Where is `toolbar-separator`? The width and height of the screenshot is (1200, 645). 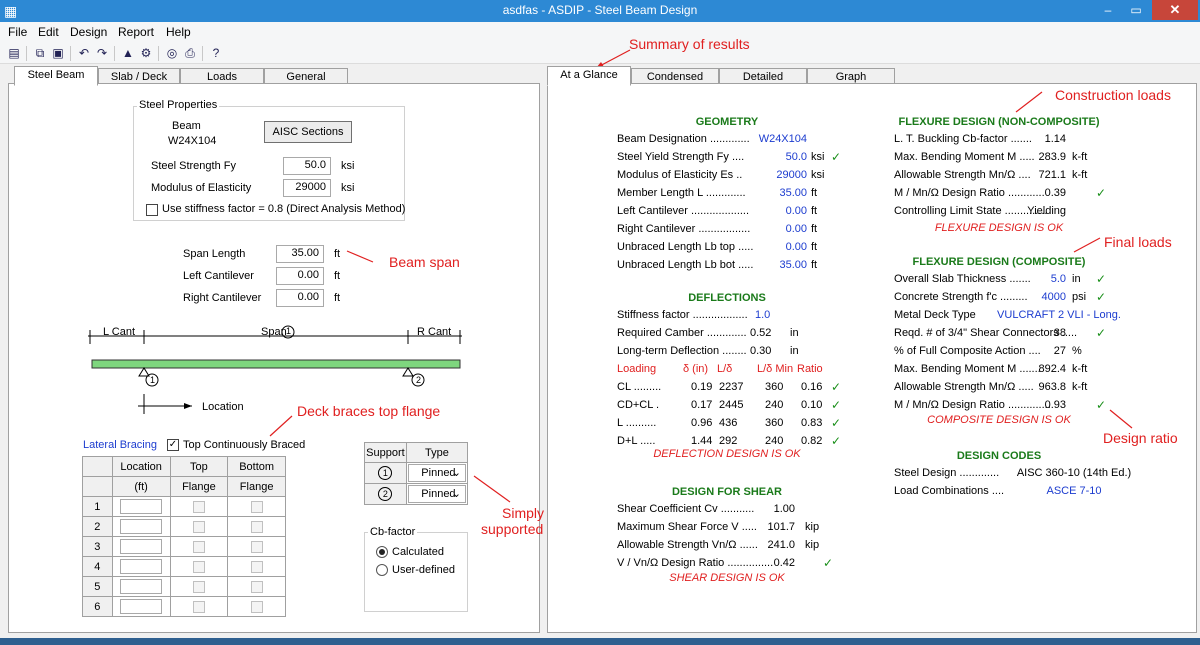
toolbar-separator is located at coordinates (158, 53).